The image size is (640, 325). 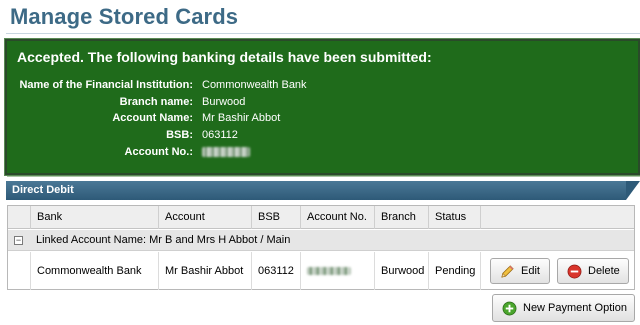 What do you see at coordinates (575, 308) in the screenshot?
I see `new-payment-option-label: New Payment Option` at bounding box center [575, 308].